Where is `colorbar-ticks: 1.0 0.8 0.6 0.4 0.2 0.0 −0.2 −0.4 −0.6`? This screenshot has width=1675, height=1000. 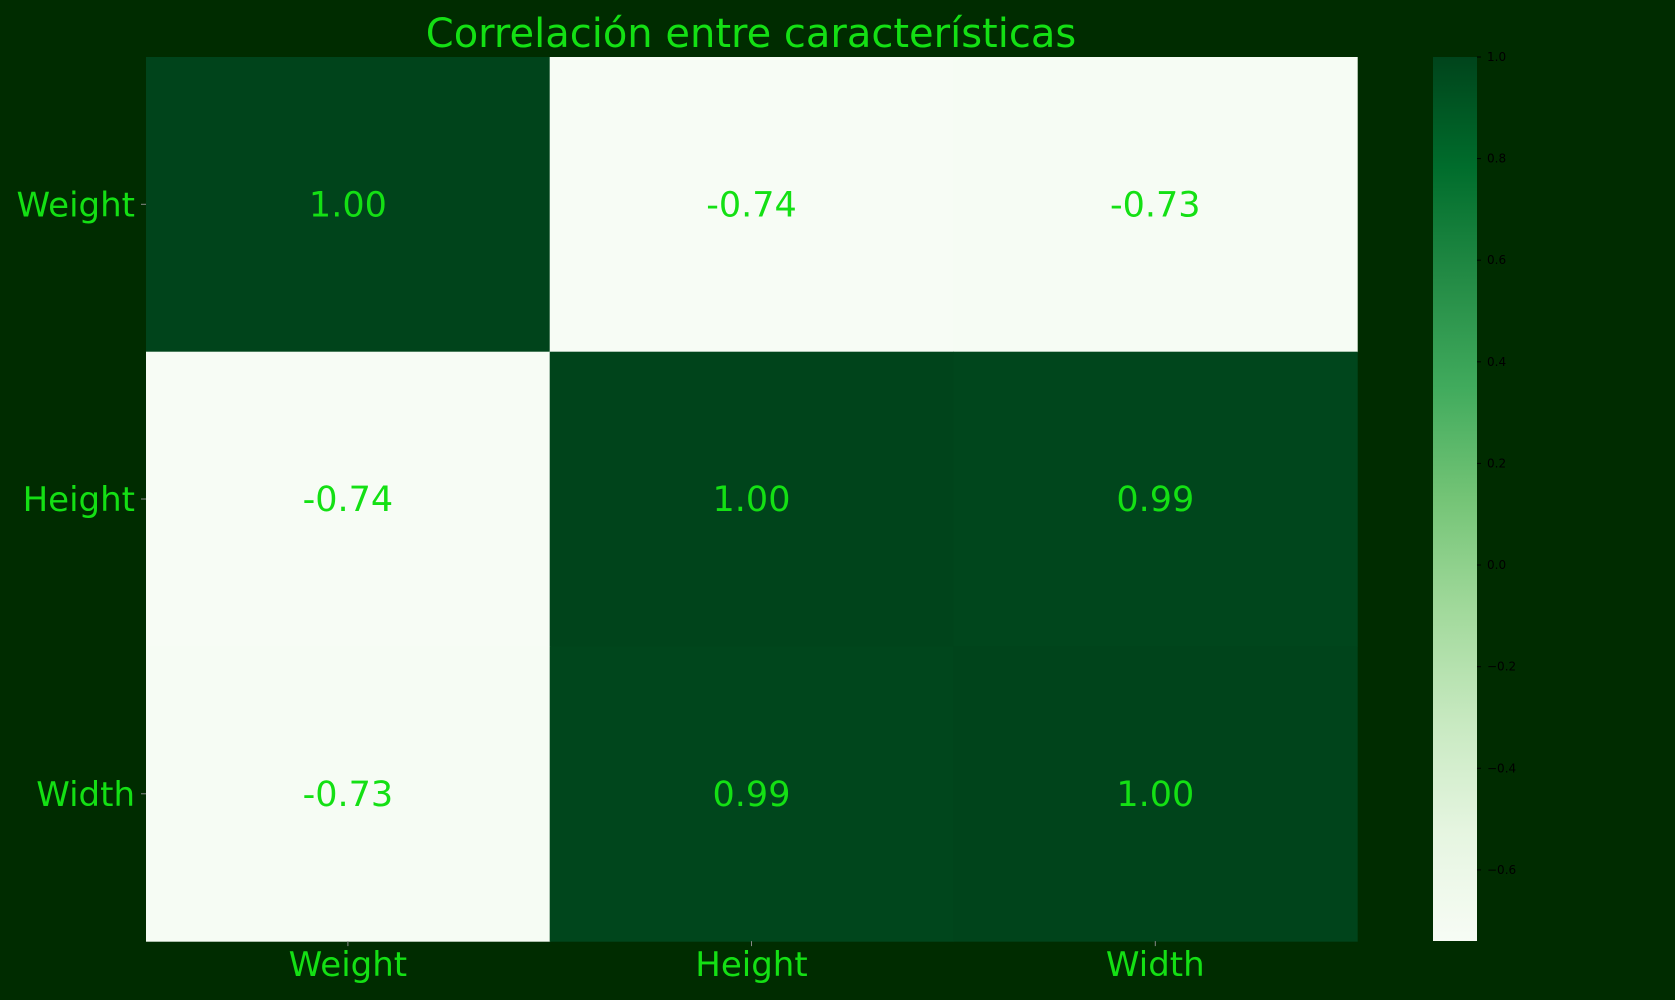 colorbar-ticks: 1.0 0.8 0.6 0.4 0.2 0.0 −0.2 −0.4 −0.6 is located at coordinates (1496, 463).